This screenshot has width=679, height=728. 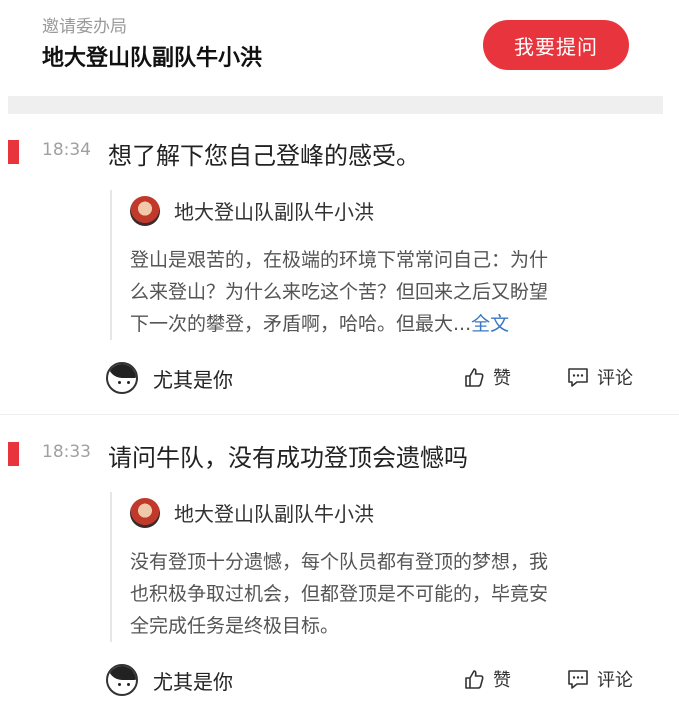 I want to click on inviter-label: 邀请委办局, so click(x=84, y=27).